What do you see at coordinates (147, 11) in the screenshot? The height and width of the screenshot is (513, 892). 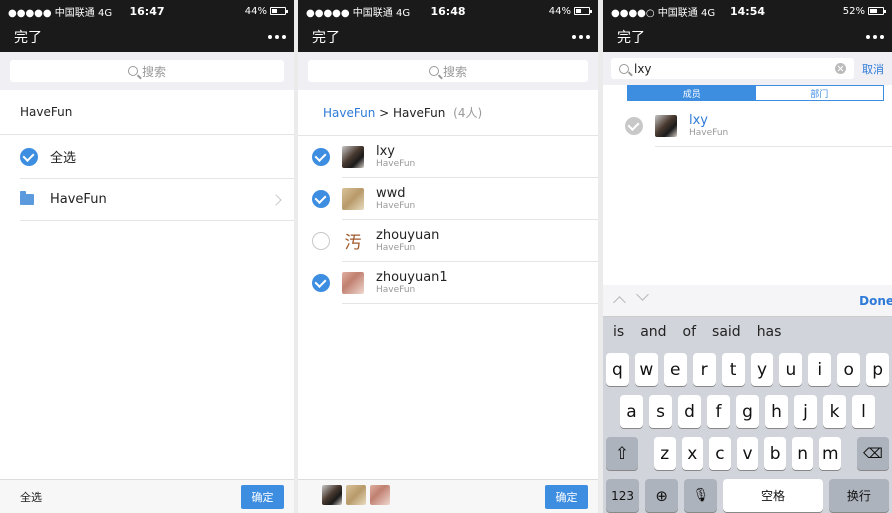 I see `status-bar: ●●●●● 中国联通 4G 16:47 44%` at bounding box center [147, 11].